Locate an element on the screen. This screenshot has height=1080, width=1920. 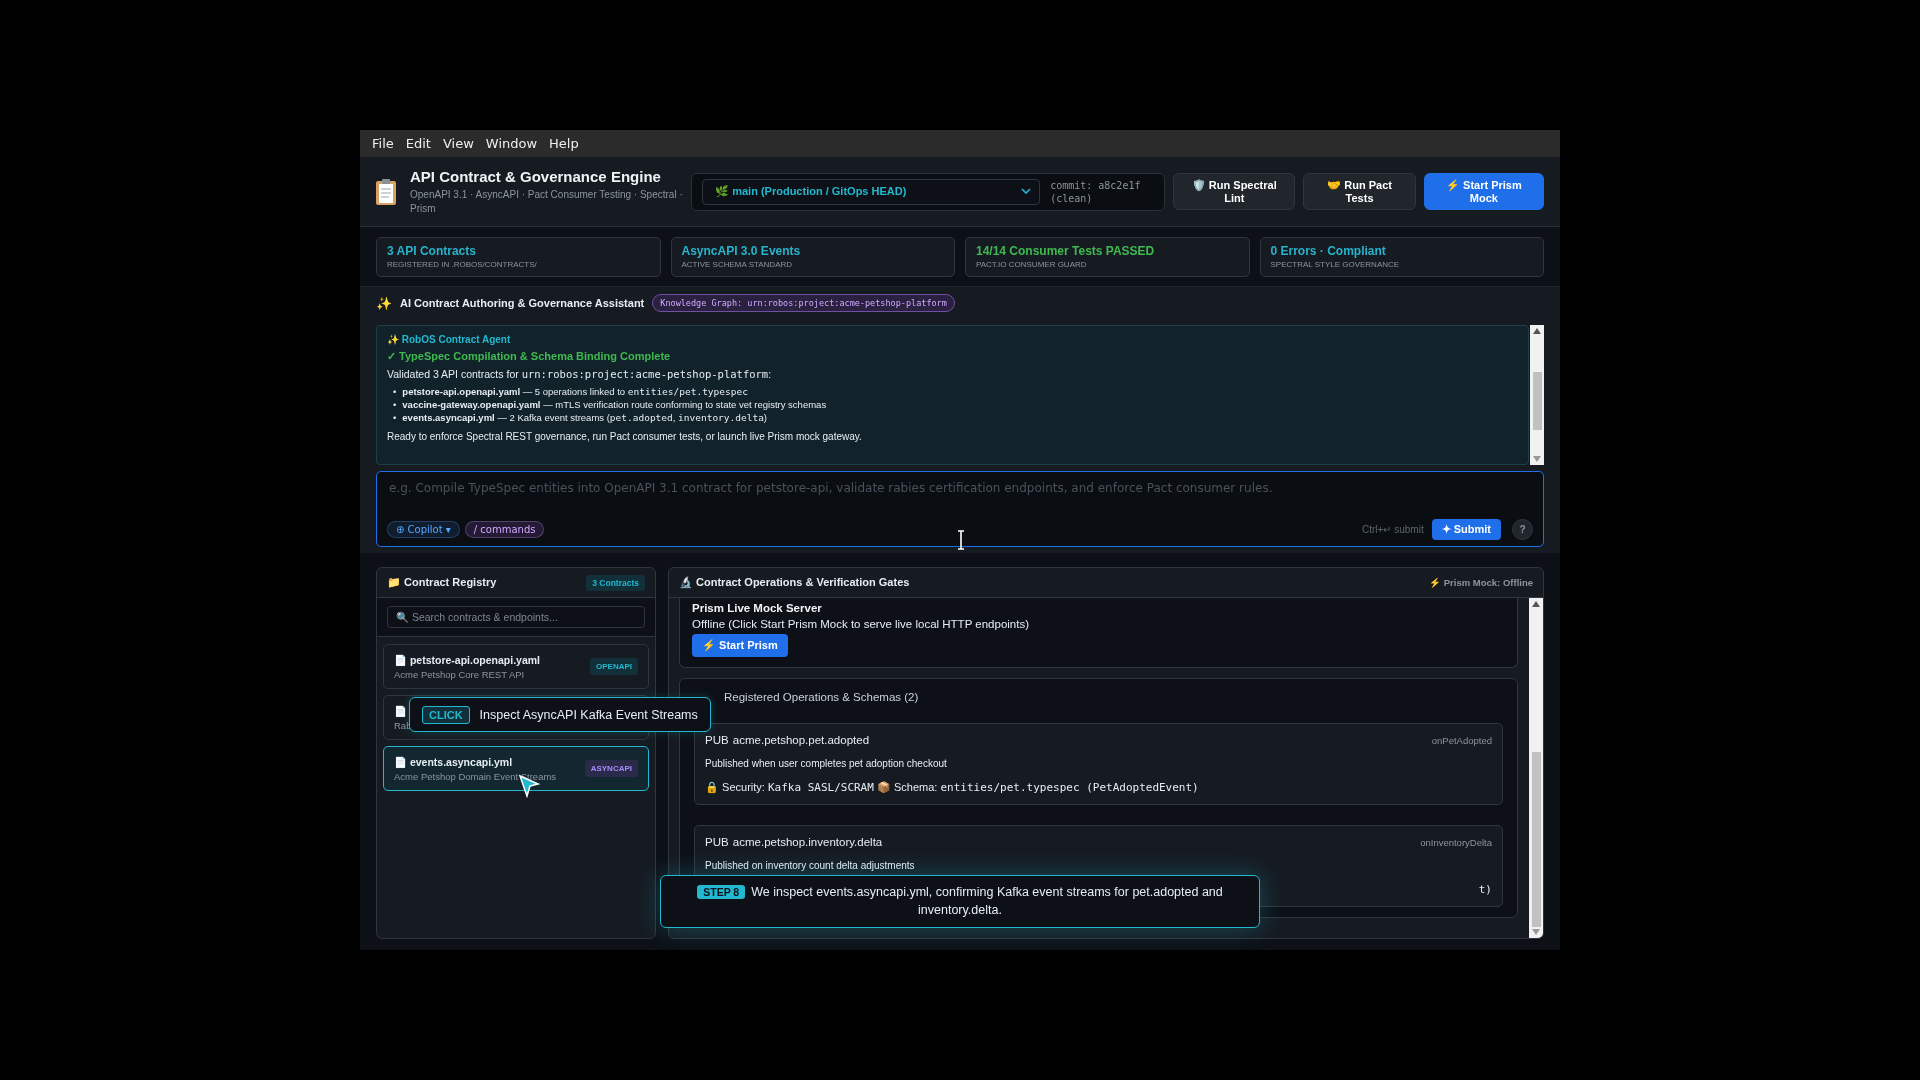
bullet-item: events.asyncapi.yml — 2 Kafka event streams (pet.adopted, inventory.delta) is located at coordinates (585, 417).